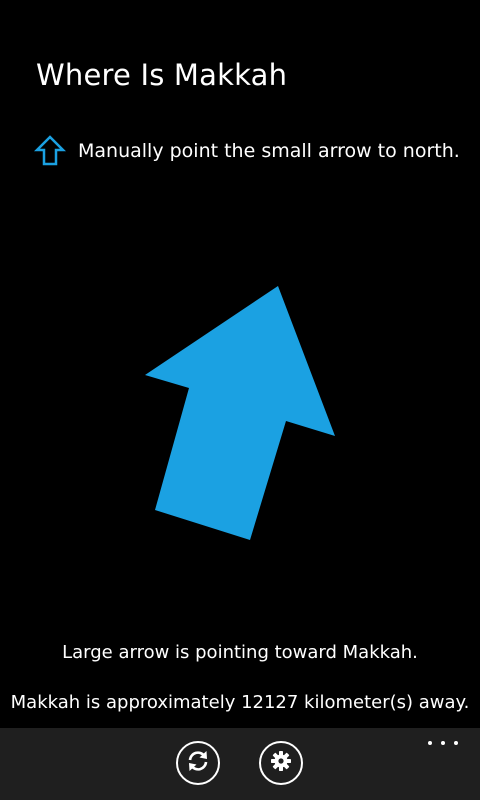 The height and width of the screenshot is (800, 480). I want to click on ellipsis-icon, so click(430, 743).